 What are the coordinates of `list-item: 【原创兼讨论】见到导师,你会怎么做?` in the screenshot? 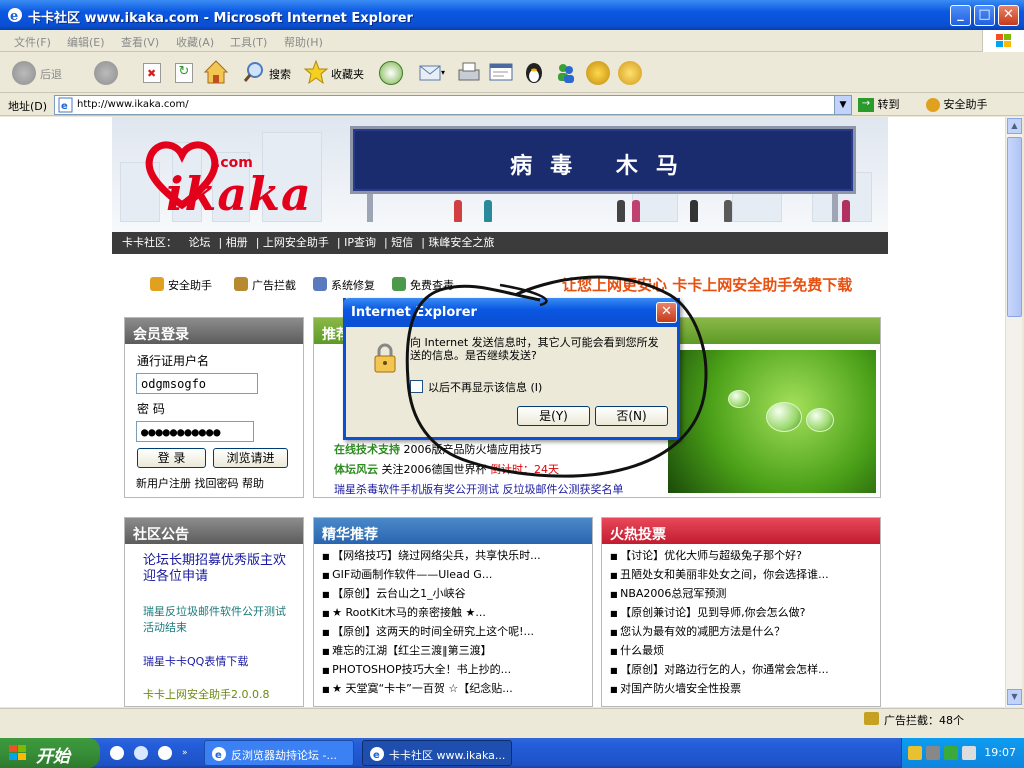 It's located at (719, 612).